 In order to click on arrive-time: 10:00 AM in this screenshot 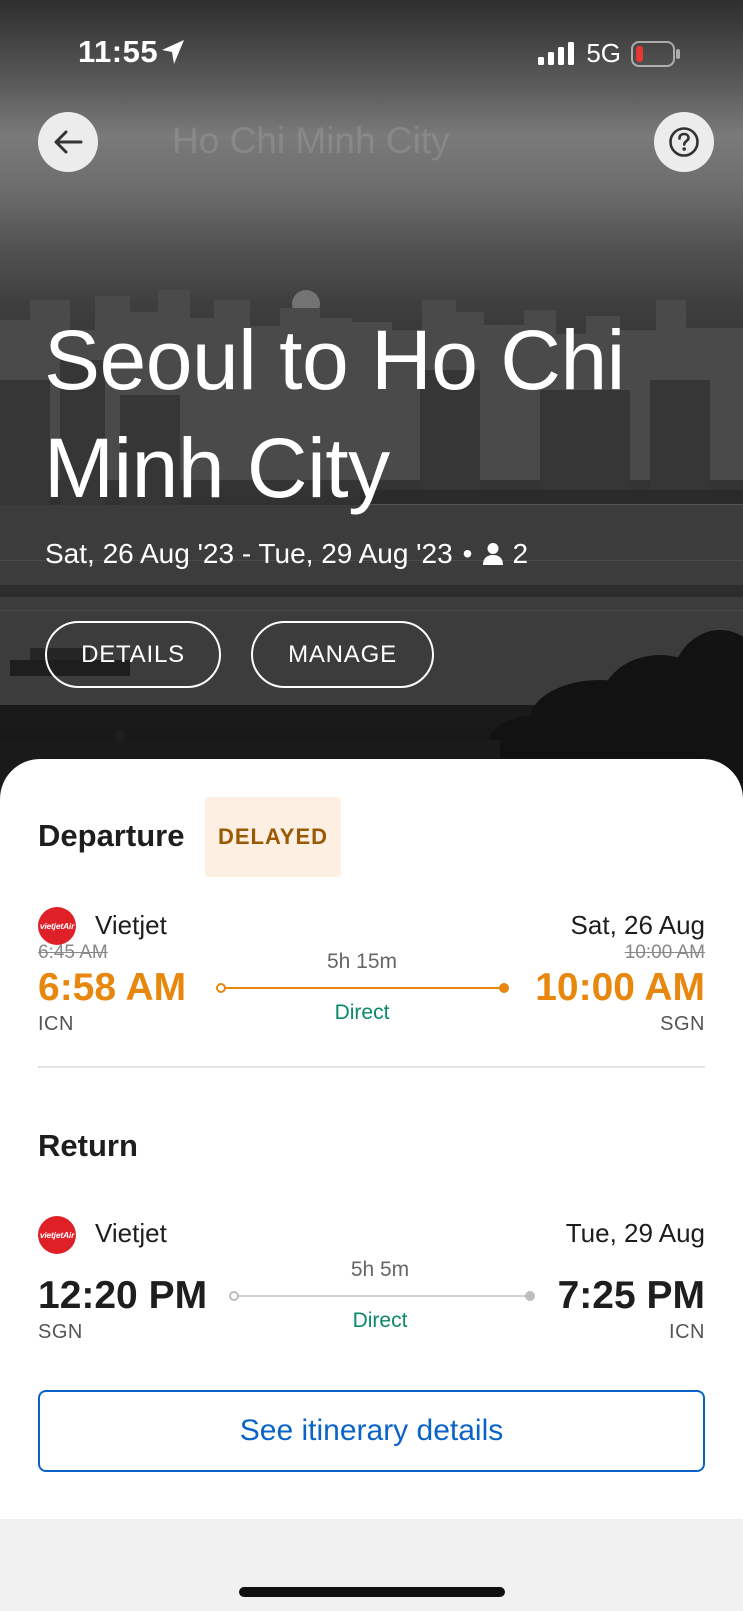, I will do `click(620, 987)`.